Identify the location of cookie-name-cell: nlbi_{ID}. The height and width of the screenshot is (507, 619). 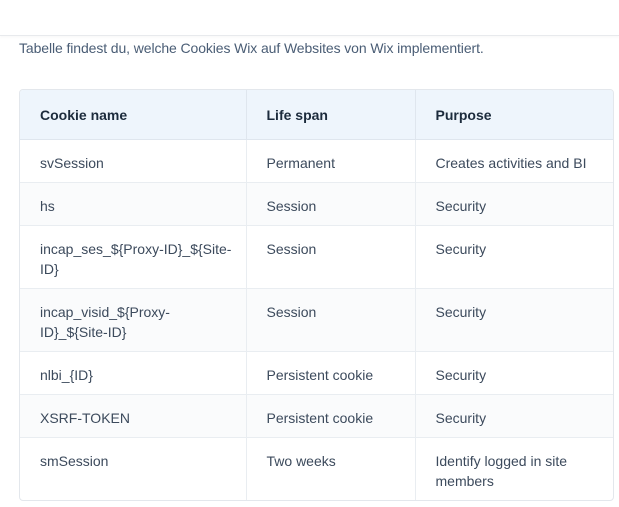
(133, 373).